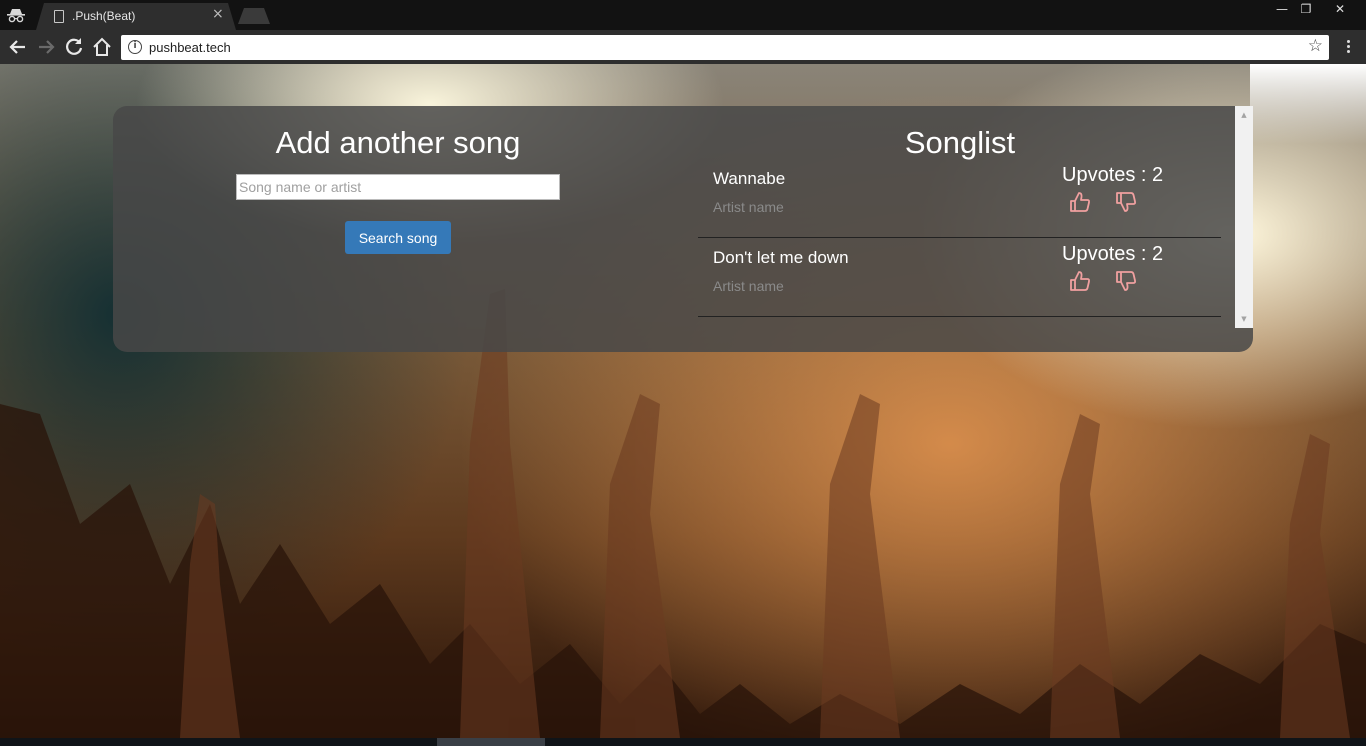 The image size is (1366, 746). What do you see at coordinates (190, 47) in the screenshot?
I see `url-text: pushbeat.tech` at bounding box center [190, 47].